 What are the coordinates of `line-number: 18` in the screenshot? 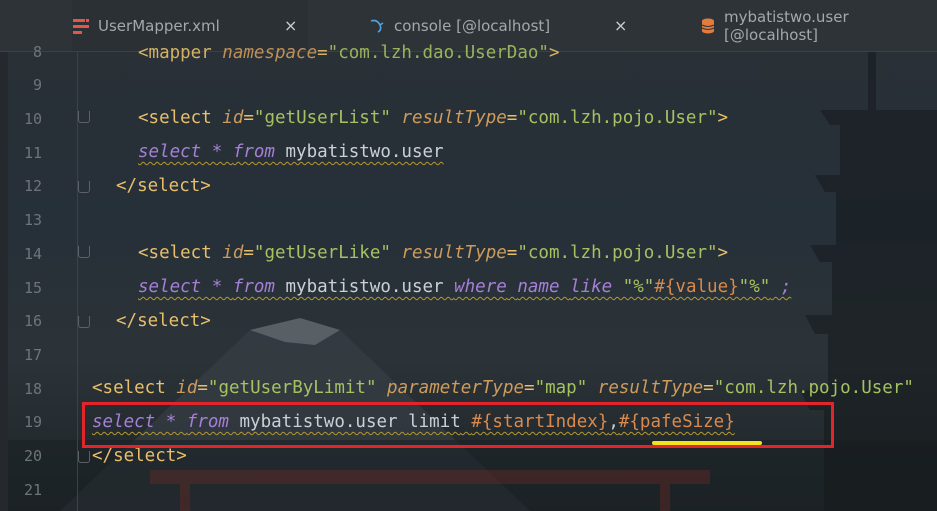 It's located at (32, 389).